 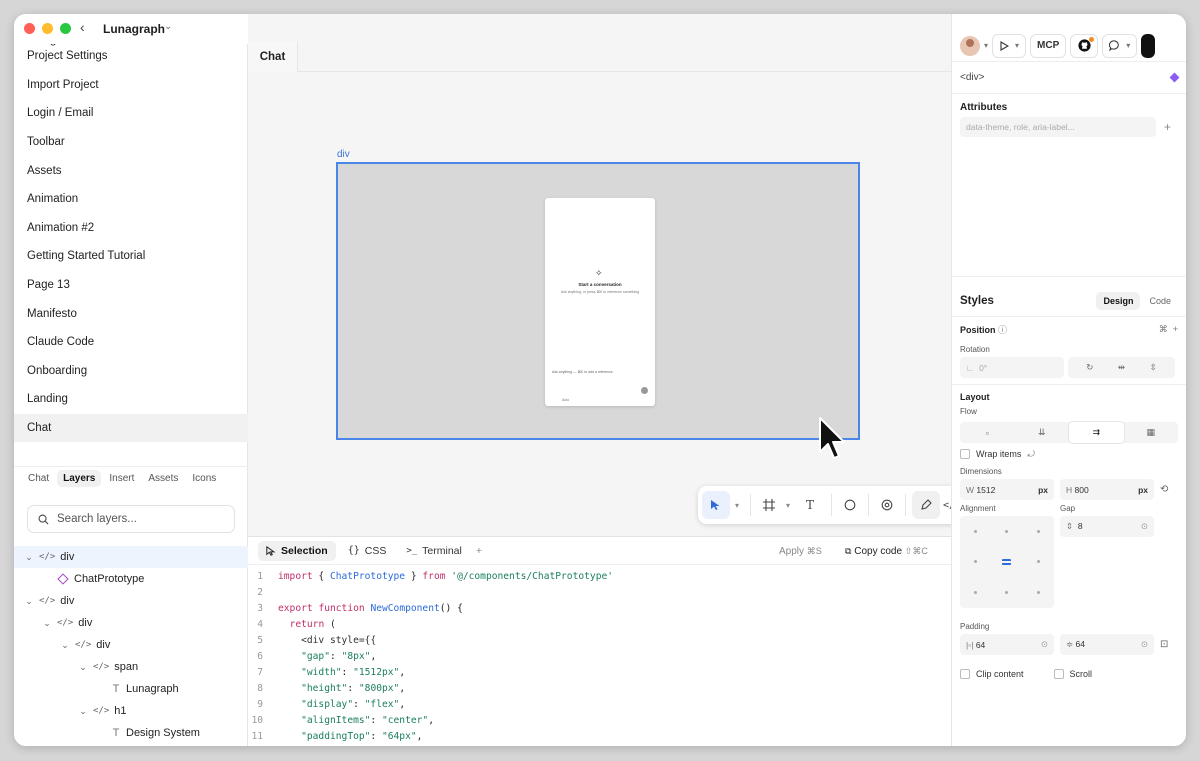 What do you see at coordinates (1072, 674) in the screenshot?
I see `scroll-checkbox: Scroll` at bounding box center [1072, 674].